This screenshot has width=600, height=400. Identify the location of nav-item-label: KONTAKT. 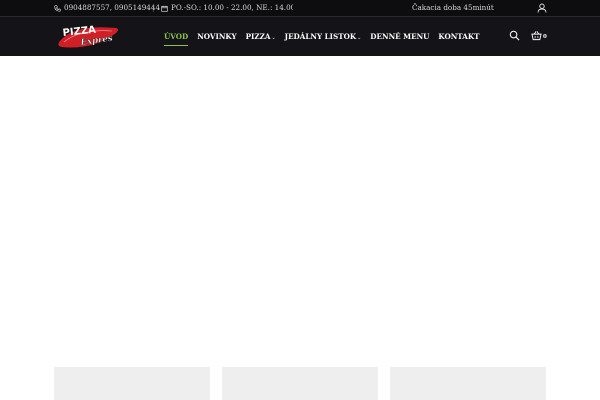
(459, 36).